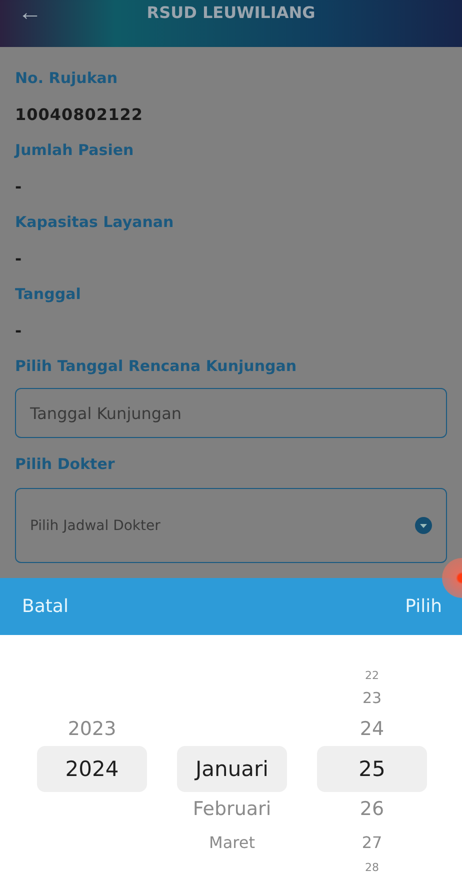  What do you see at coordinates (95, 222) in the screenshot?
I see `field-label: Kapasitas Layanan` at bounding box center [95, 222].